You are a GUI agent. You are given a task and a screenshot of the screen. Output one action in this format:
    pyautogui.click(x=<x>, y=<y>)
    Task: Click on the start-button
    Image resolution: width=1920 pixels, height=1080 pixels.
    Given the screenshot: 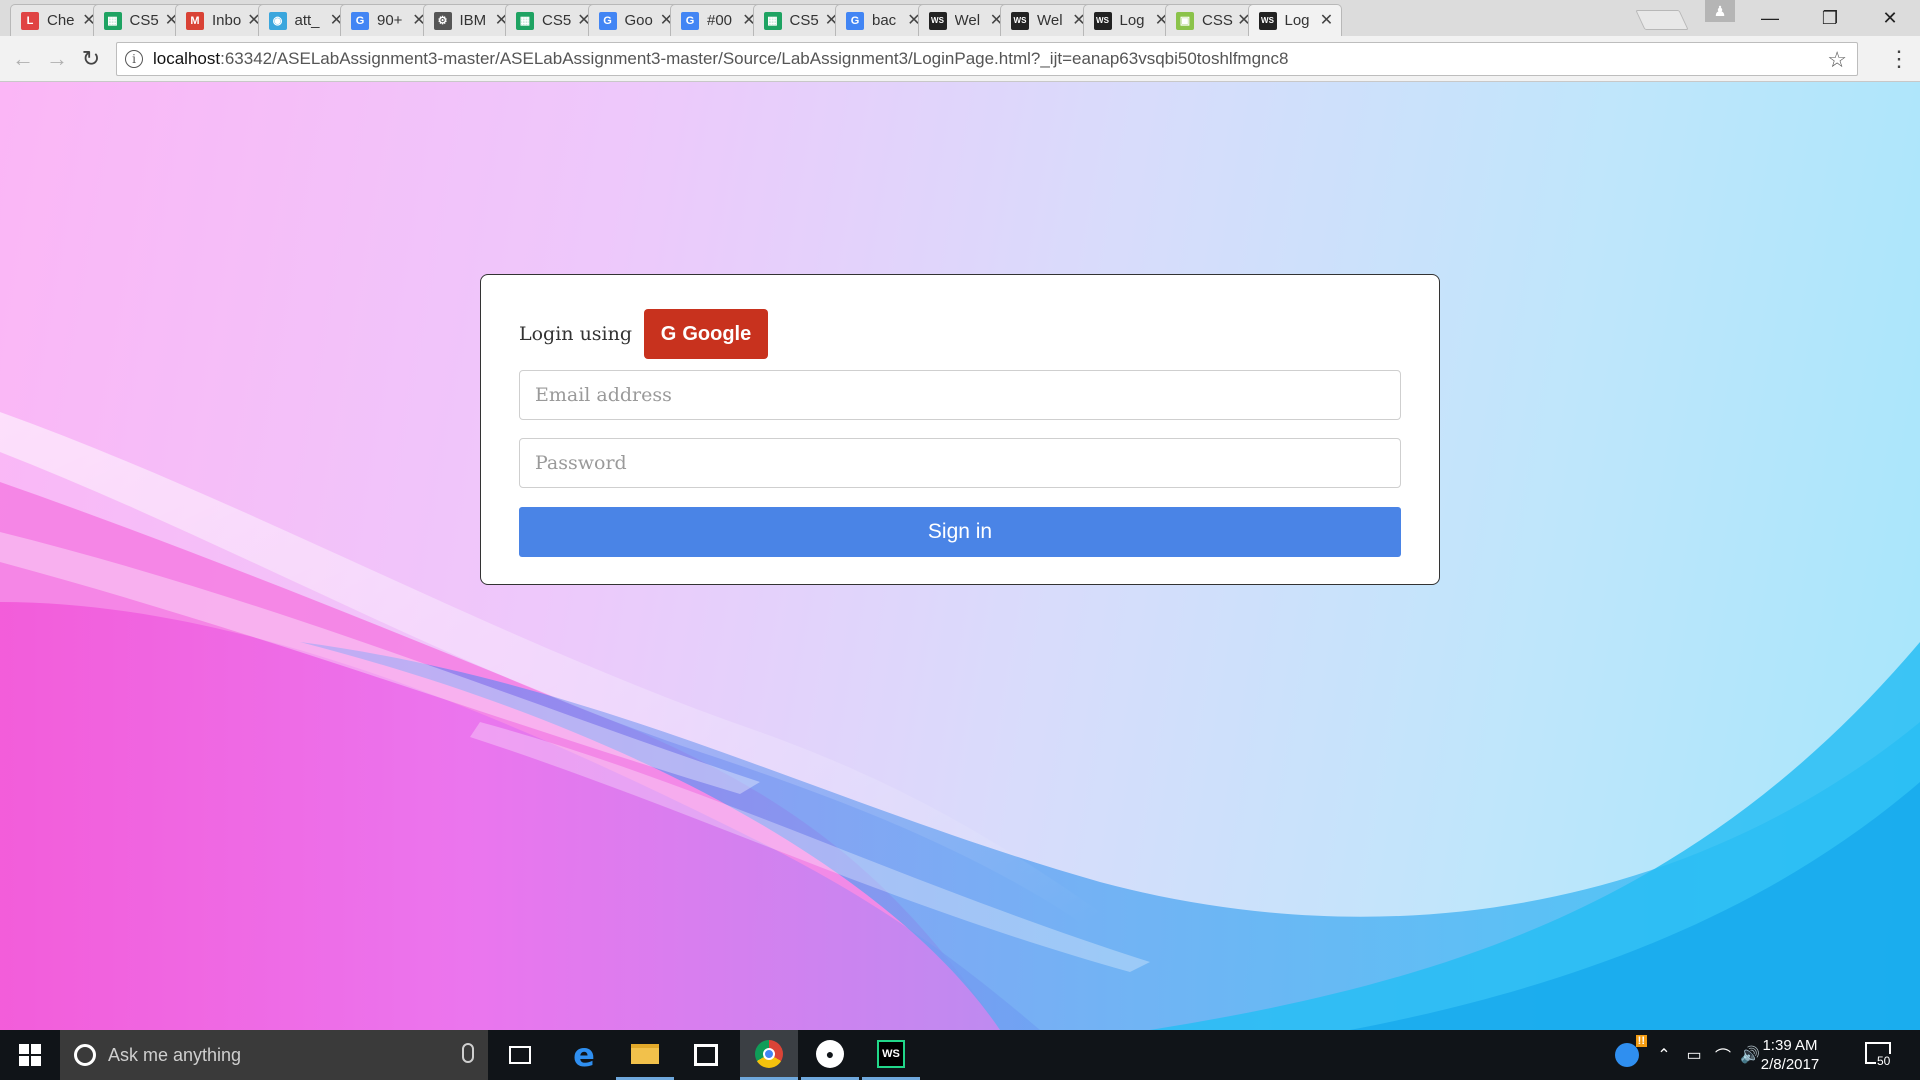 What is the action you would take?
    pyautogui.click(x=30, y=1055)
    